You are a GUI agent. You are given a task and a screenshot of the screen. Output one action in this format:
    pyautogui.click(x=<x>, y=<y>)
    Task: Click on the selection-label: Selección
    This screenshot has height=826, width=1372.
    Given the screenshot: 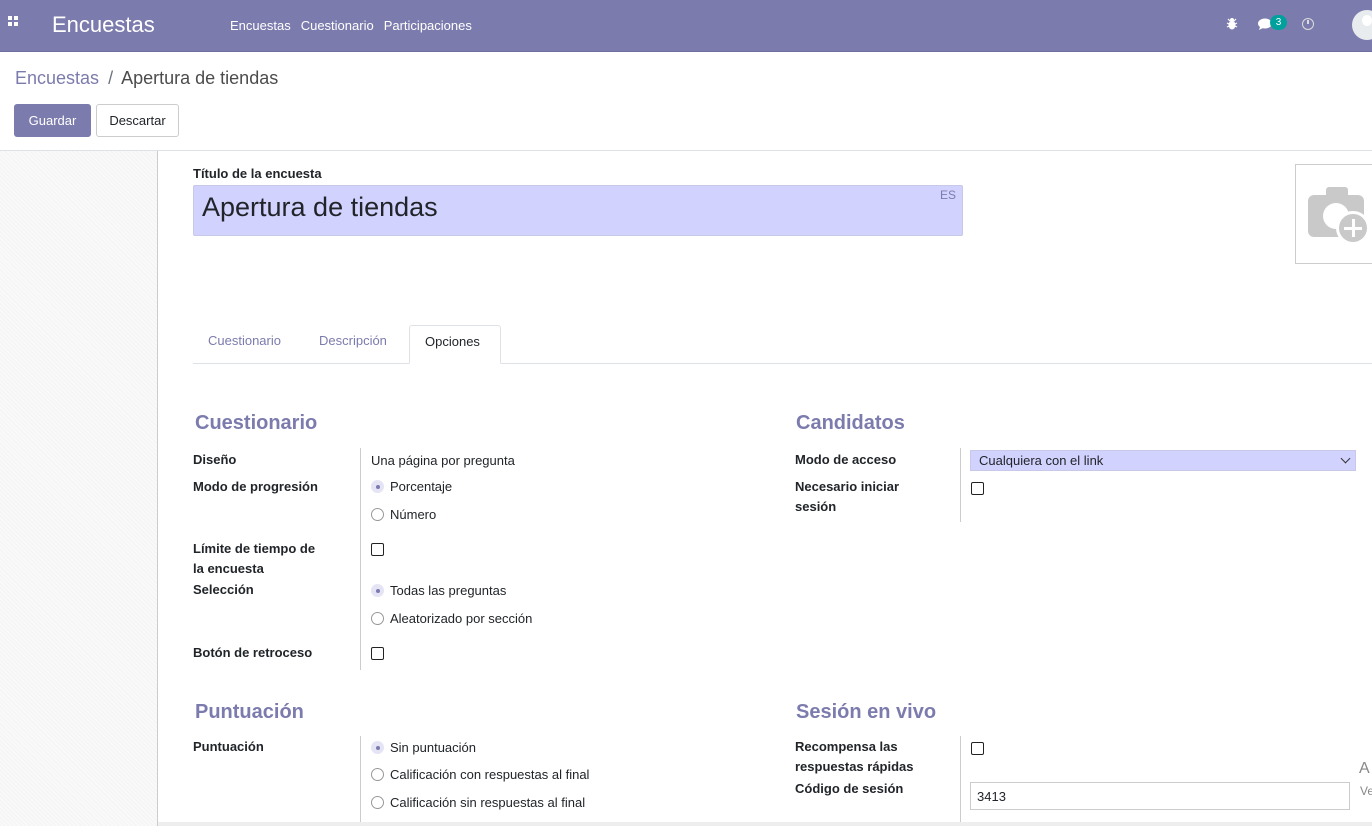 What is the action you would take?
    pyautogui.click(x=223, y=589)
    